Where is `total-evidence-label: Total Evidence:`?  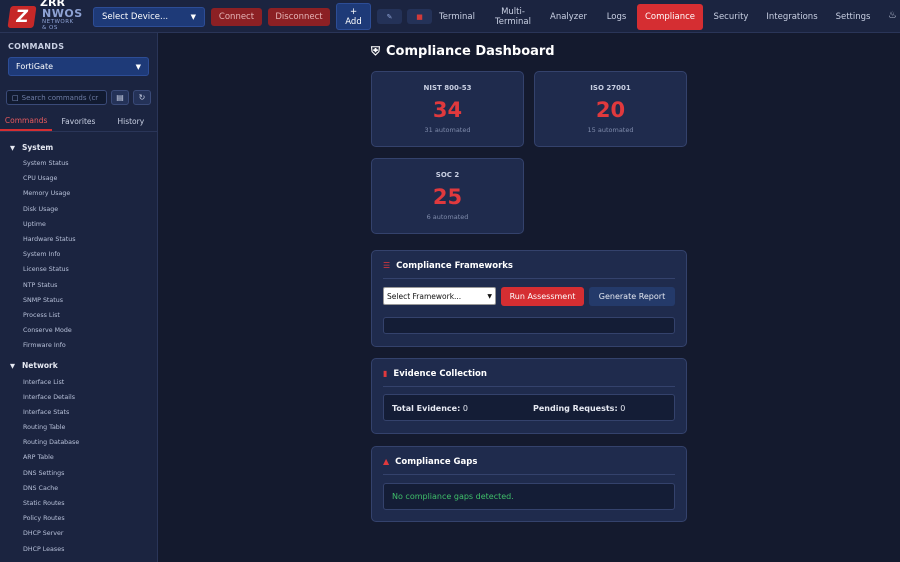 total-evidence-label: Total Evidence: is located at coordinates (426, 408).